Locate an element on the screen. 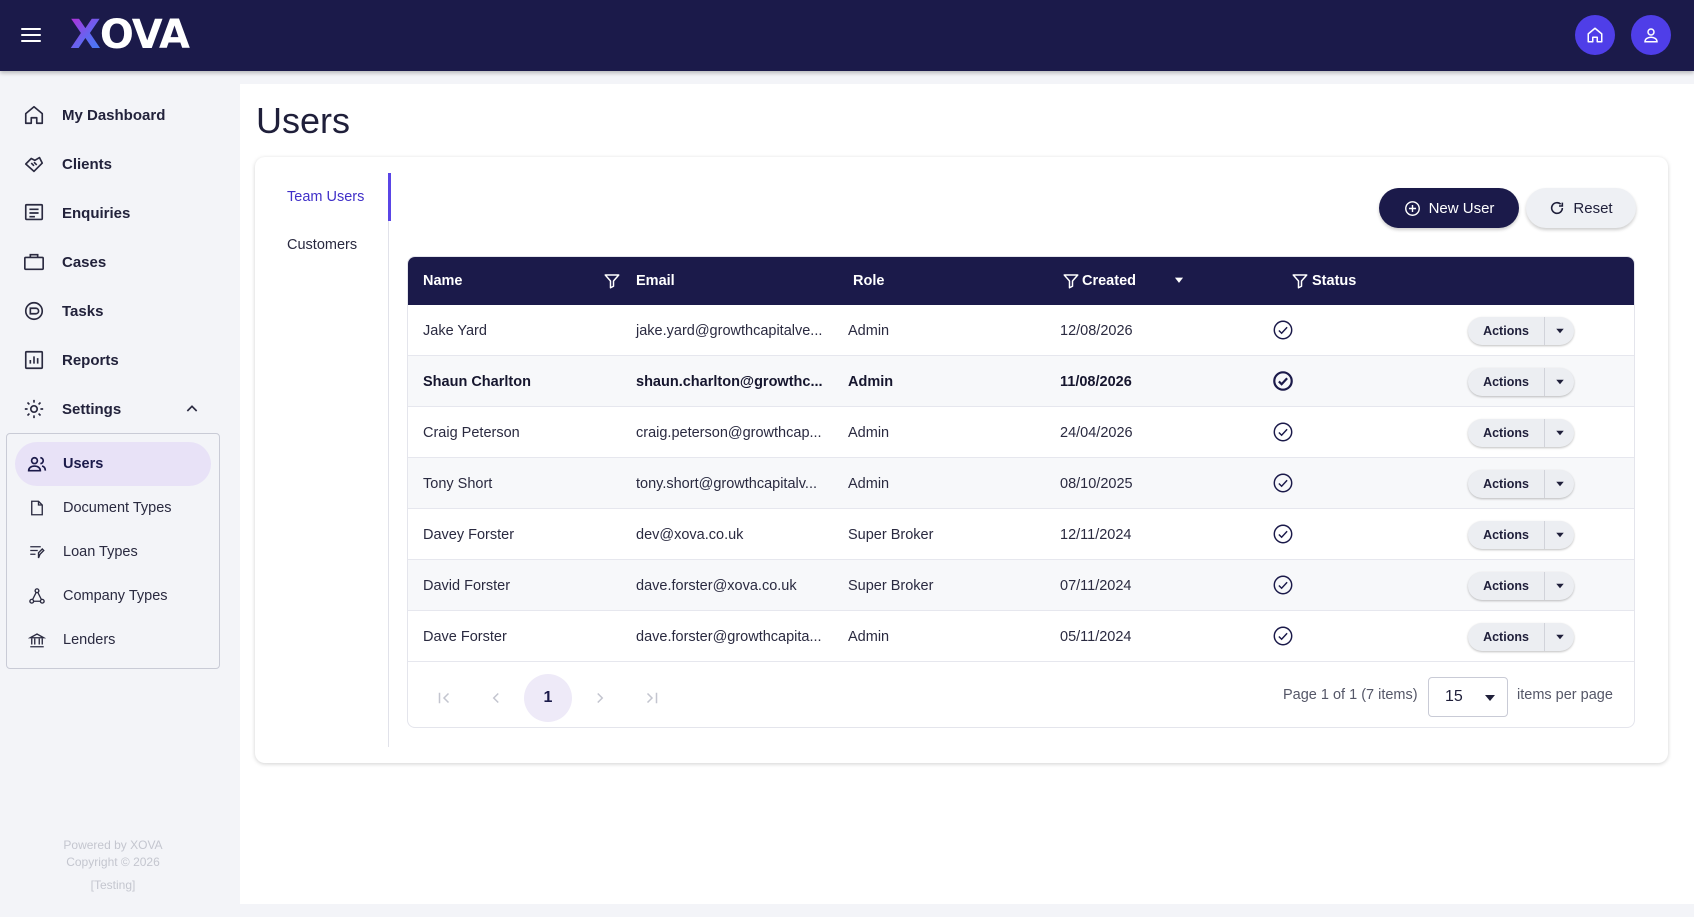 This screenshot has height=917, width=1694. table-header: Name Email Role Created Status is located at coordinates (1021, 281).